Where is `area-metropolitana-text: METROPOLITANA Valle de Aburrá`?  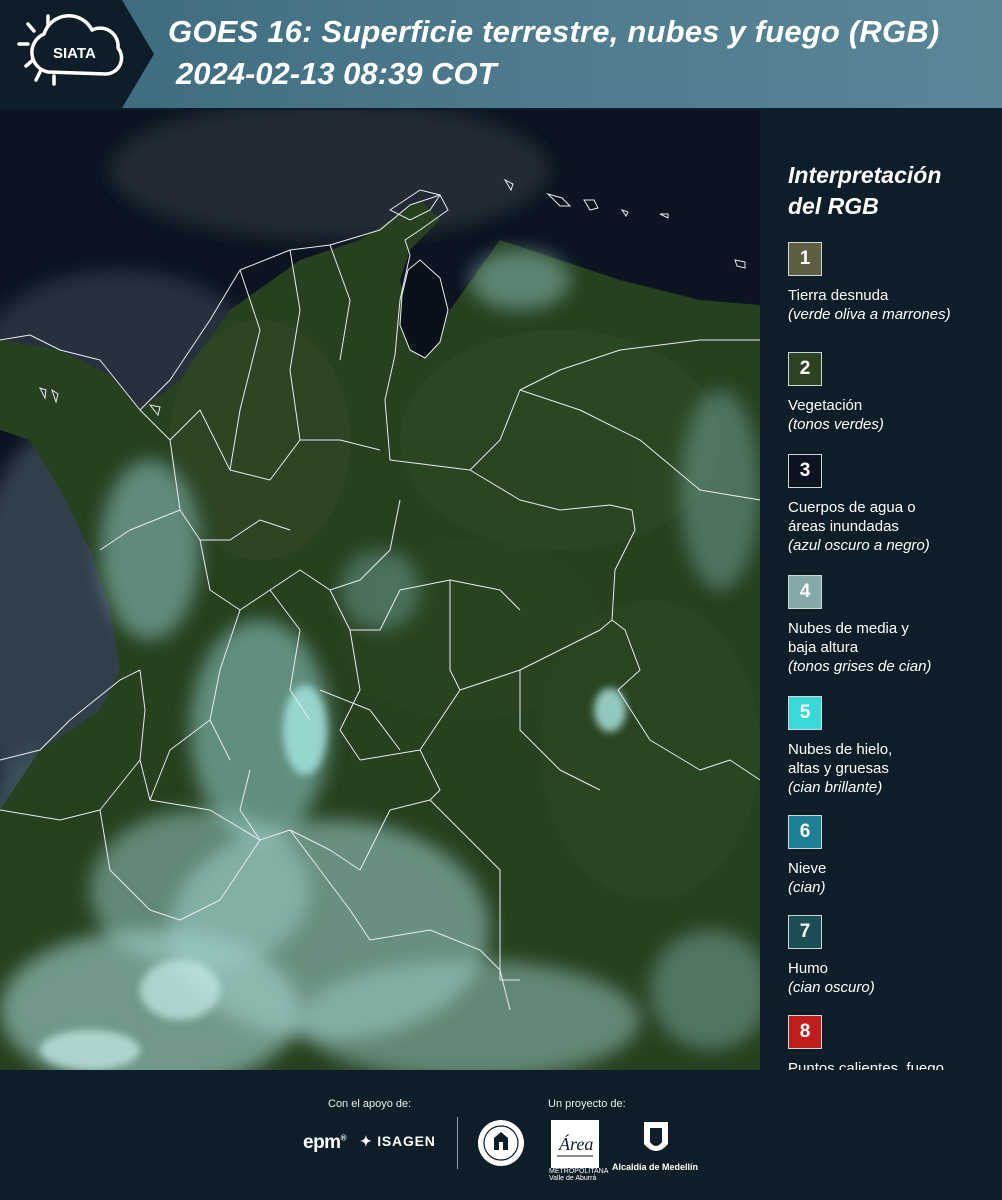 area-metropolitana-text: METROPOLITANA Valle de Aburrá is located at coordinates (578, 1175).